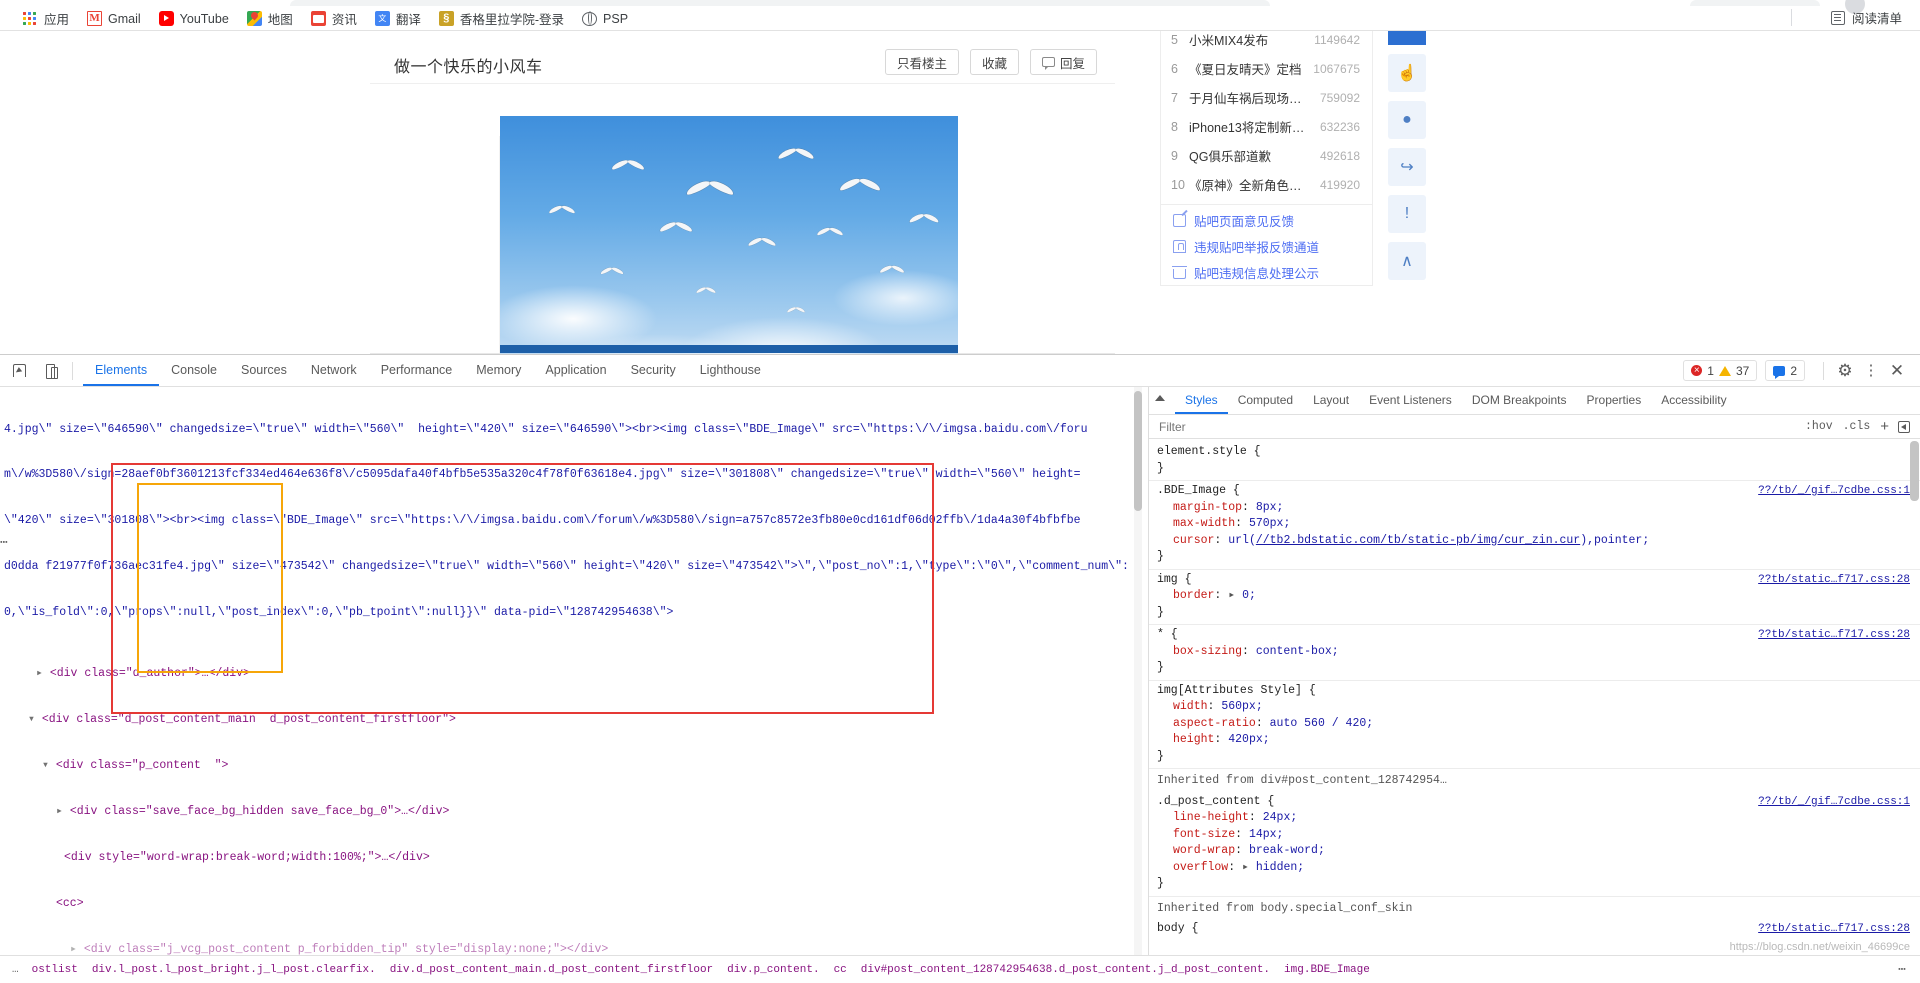 The width and height of the screenshot is (1920, 983). Describe the element at coordinates (142, 765) in the screenshot. I see `tree-node: <div class="p_content ">` at that location.